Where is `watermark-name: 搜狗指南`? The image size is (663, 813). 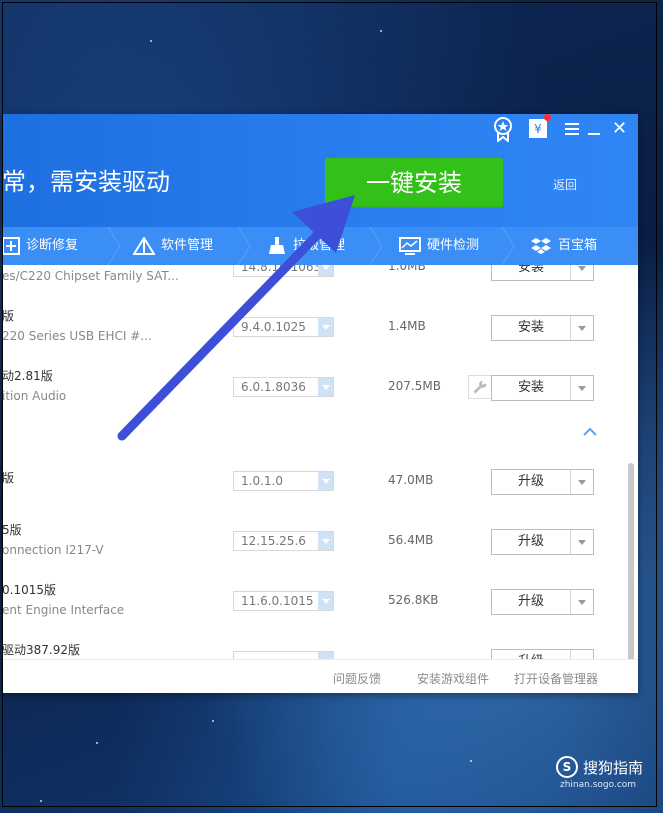
watermark-name: 搜狗指南 is located at coordinates (613, 768).